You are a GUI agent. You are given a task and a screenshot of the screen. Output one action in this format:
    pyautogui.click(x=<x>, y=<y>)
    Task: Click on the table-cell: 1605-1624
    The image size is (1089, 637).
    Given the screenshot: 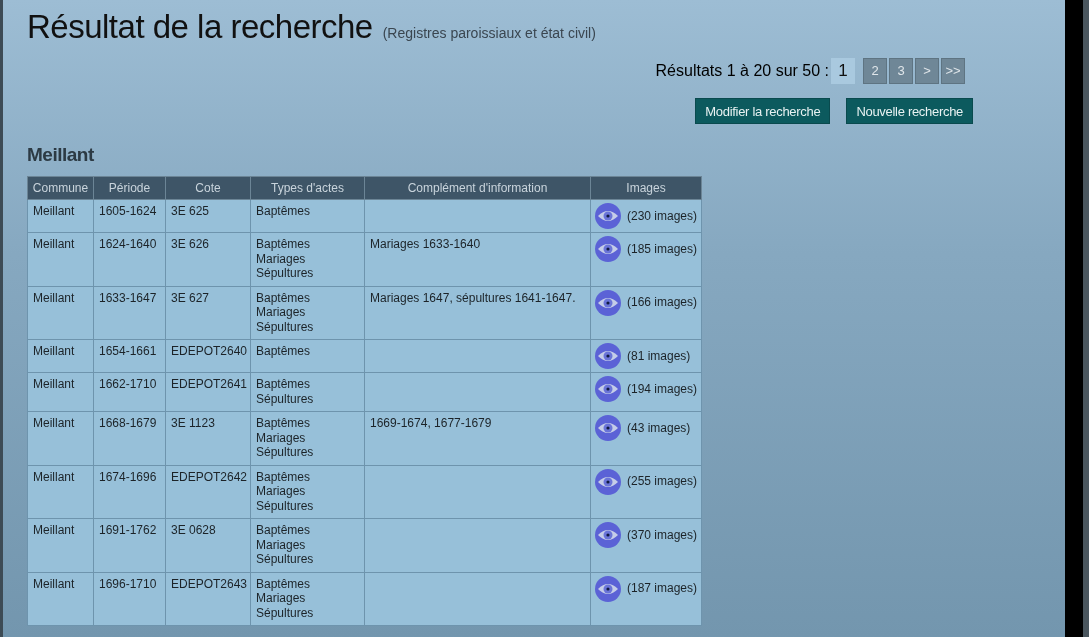 What is the action you would take?
    pyautogui.click(x=129, y=216)
    